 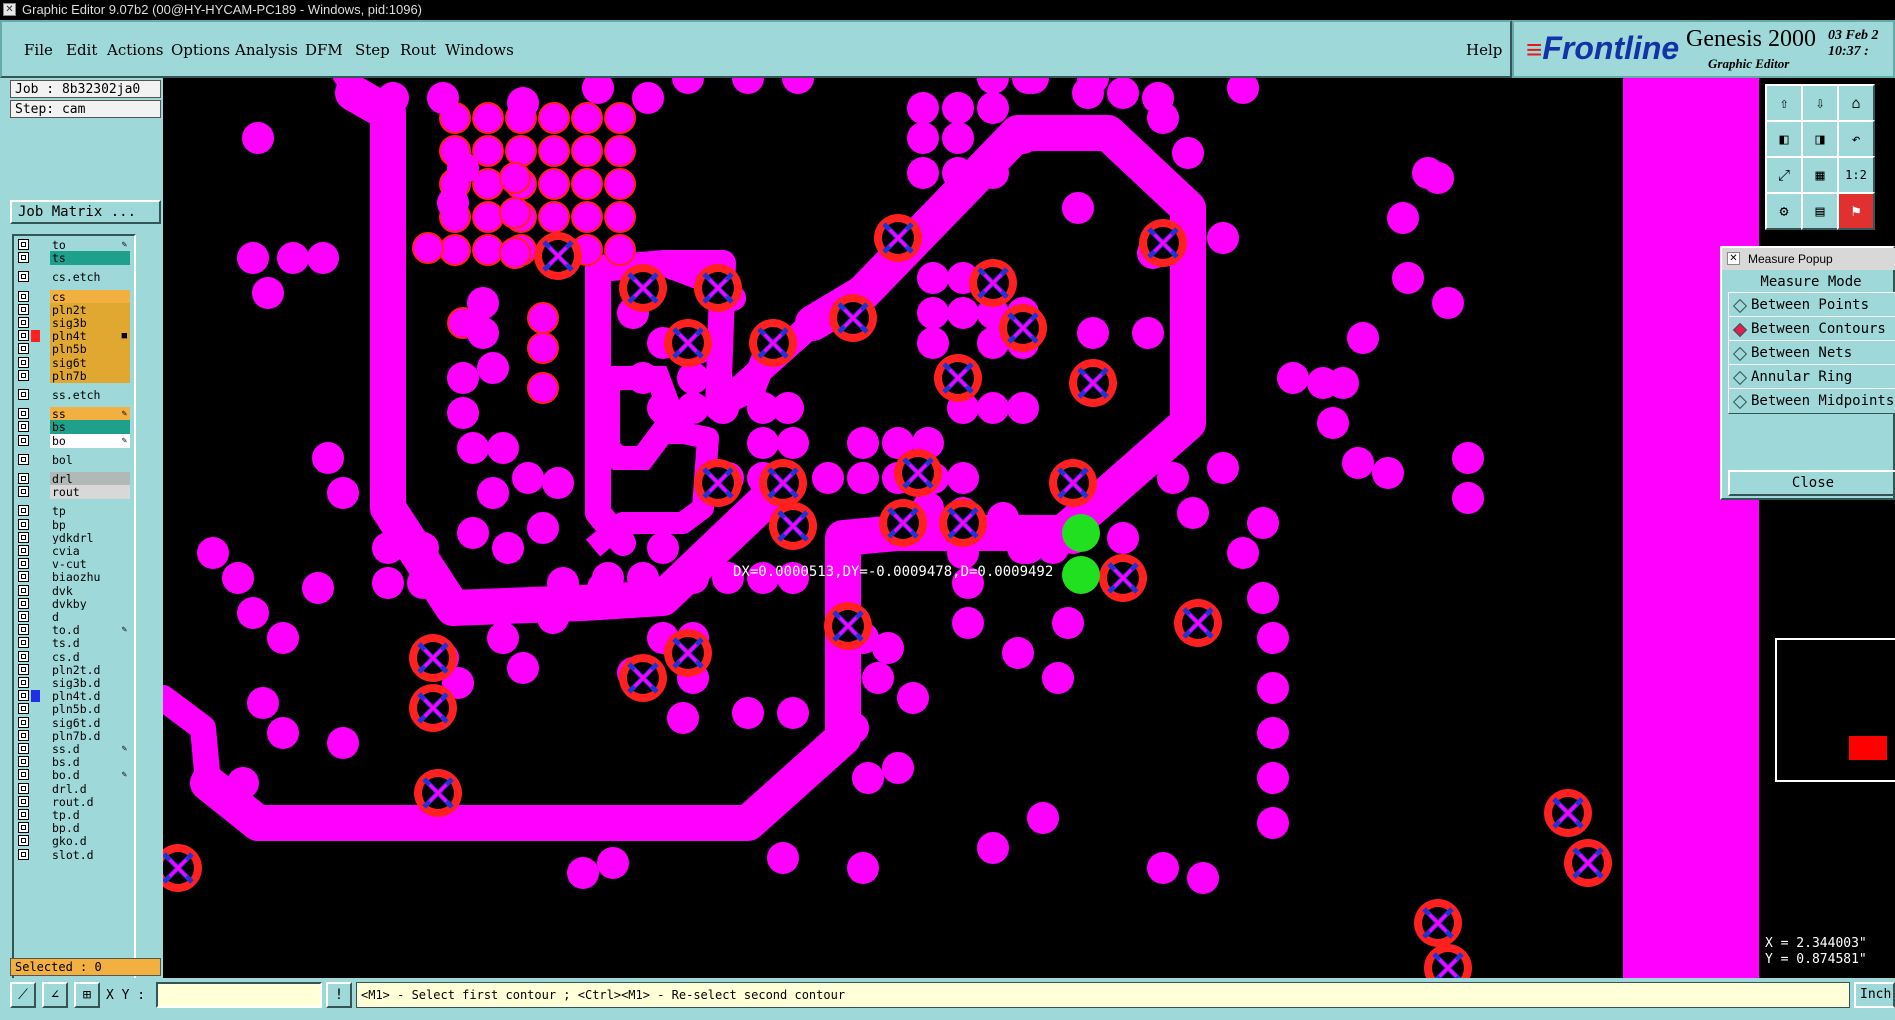 I want to click on layer-name: ts.d, so click(x=90, y=643).